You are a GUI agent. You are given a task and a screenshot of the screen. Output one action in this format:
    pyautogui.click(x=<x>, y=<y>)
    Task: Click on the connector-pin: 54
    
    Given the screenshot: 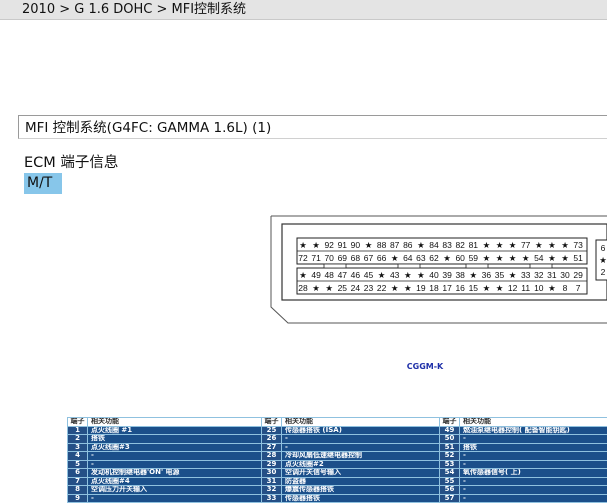 What is the action you would take?
    pyautogui.click(x=539, y=258)
    